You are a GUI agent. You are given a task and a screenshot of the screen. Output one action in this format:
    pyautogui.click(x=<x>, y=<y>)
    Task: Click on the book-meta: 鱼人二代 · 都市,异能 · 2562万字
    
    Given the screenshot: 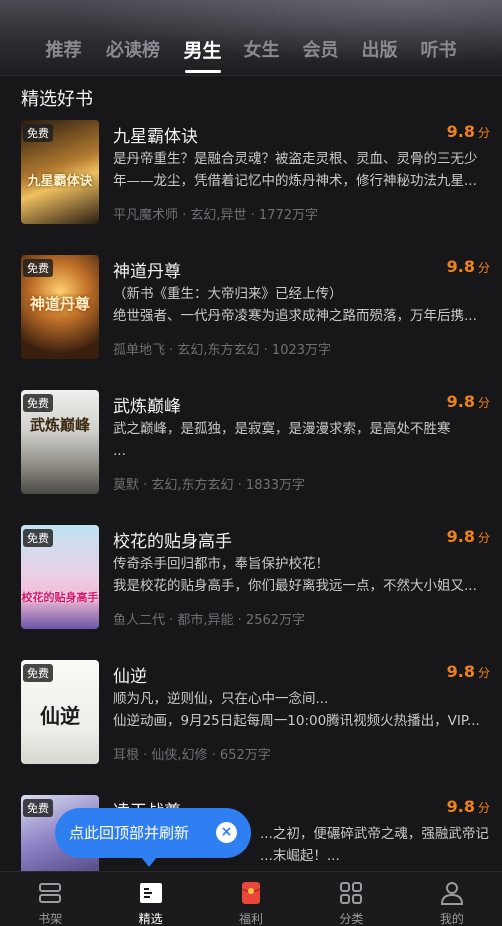 What is the action you would take?
    pyautogui.click(x=209, y=620)
    